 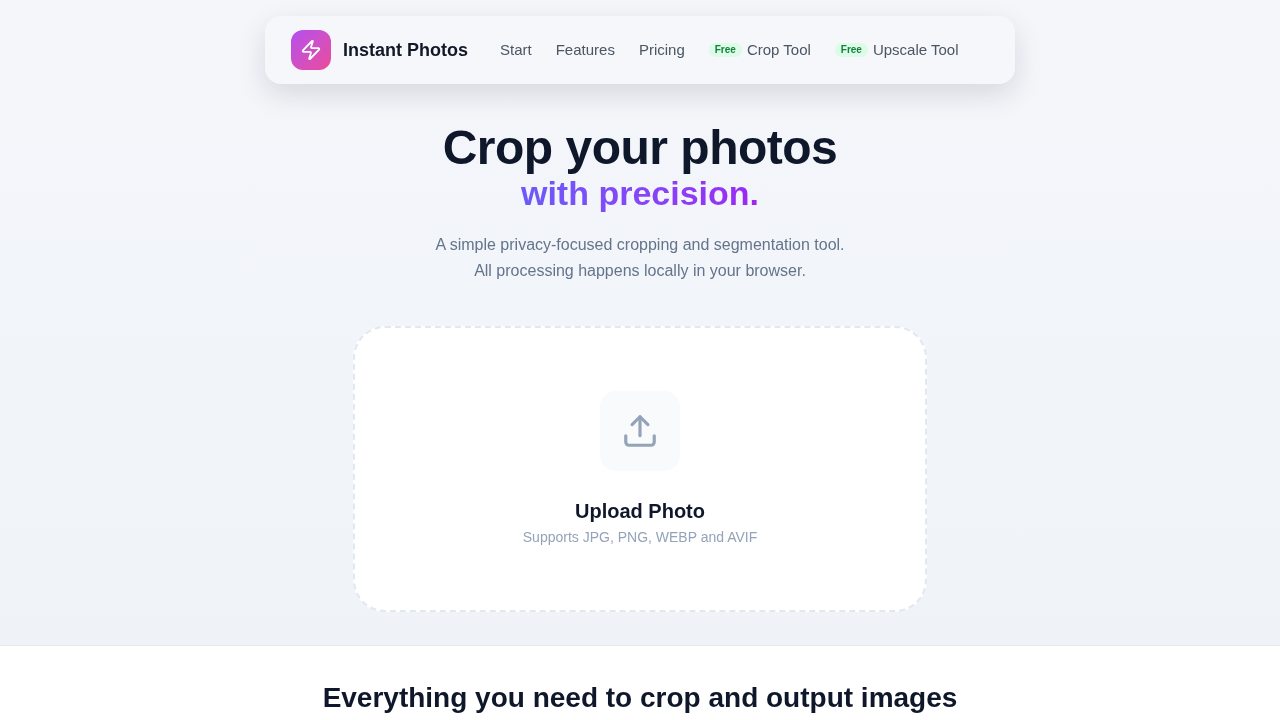 I want to click on brand-name: Instant Photos, so click(x=405, y=50).